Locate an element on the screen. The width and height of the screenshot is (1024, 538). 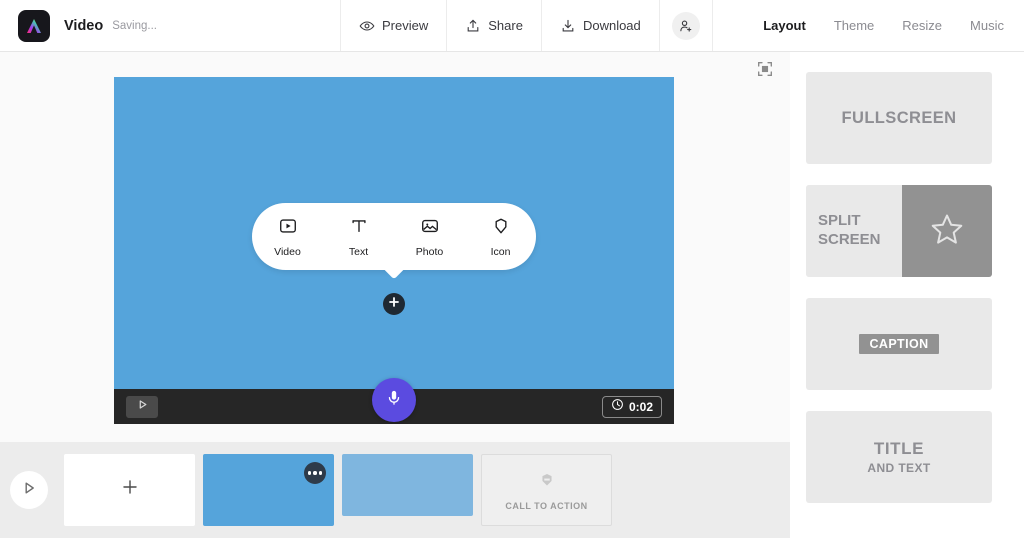
layout-title-label-line1: TITLE is located at coordinates (899, 448).